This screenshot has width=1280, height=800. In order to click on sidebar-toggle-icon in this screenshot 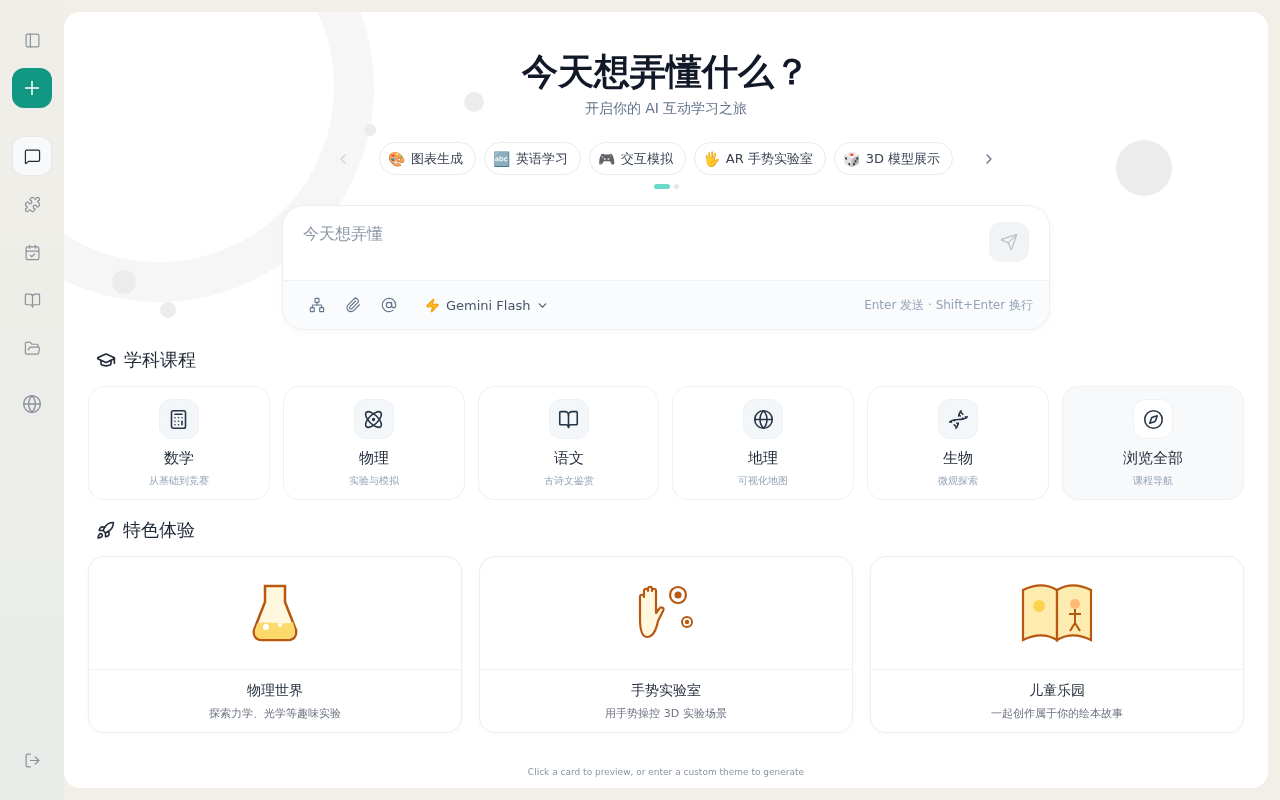, I will do `click(32, 40)`.